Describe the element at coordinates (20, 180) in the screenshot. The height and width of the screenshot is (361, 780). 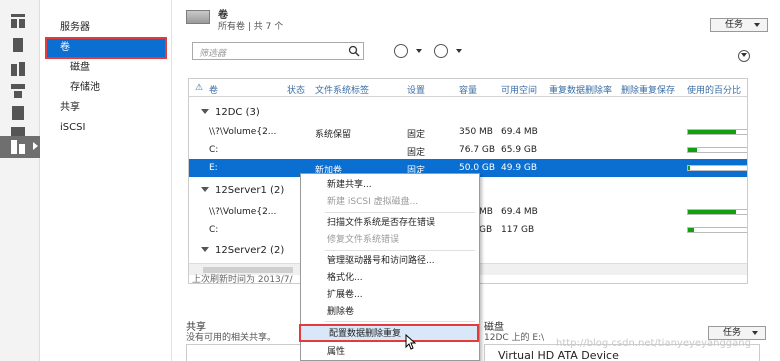
I see `server-manager-rail` at that location.